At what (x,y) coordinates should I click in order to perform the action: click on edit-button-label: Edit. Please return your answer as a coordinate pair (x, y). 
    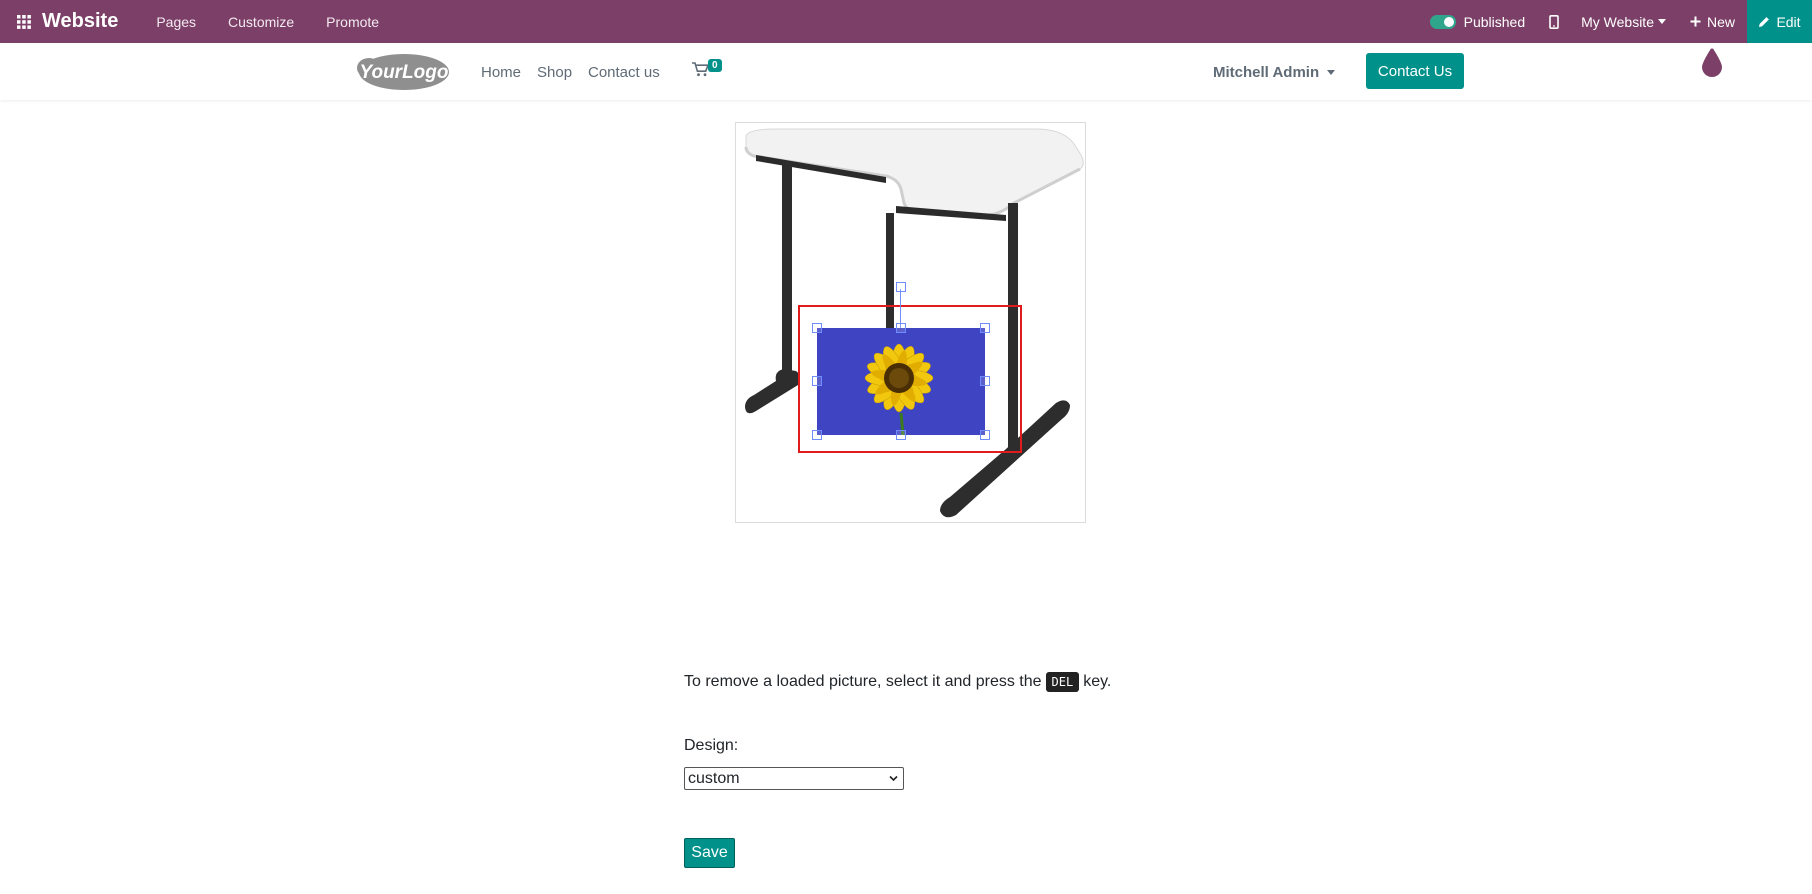
    Looking at the image, I should click on (1788, 21).